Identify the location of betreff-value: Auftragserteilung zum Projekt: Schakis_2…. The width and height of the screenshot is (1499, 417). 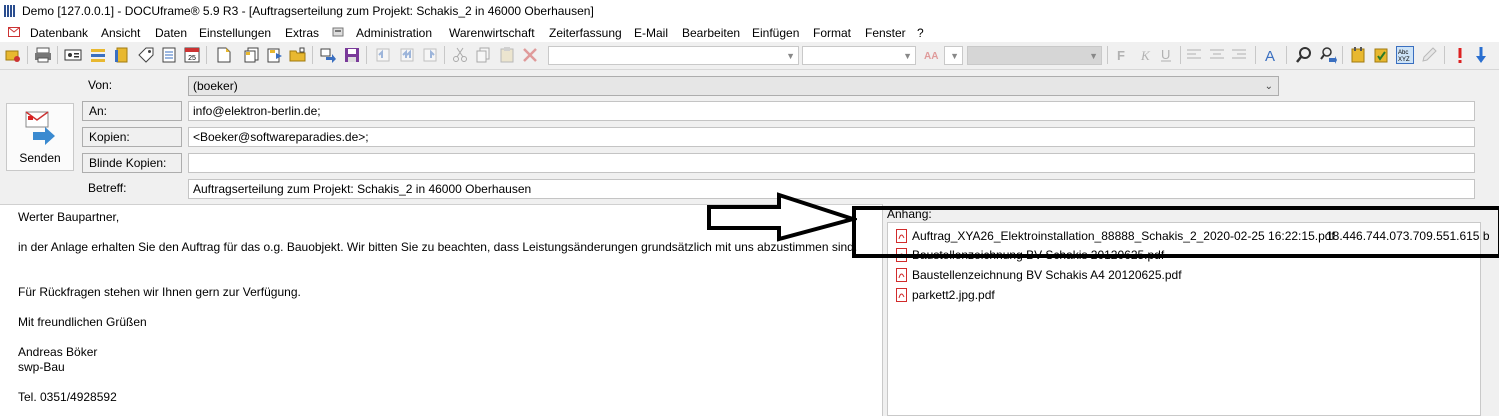
(362, 189).